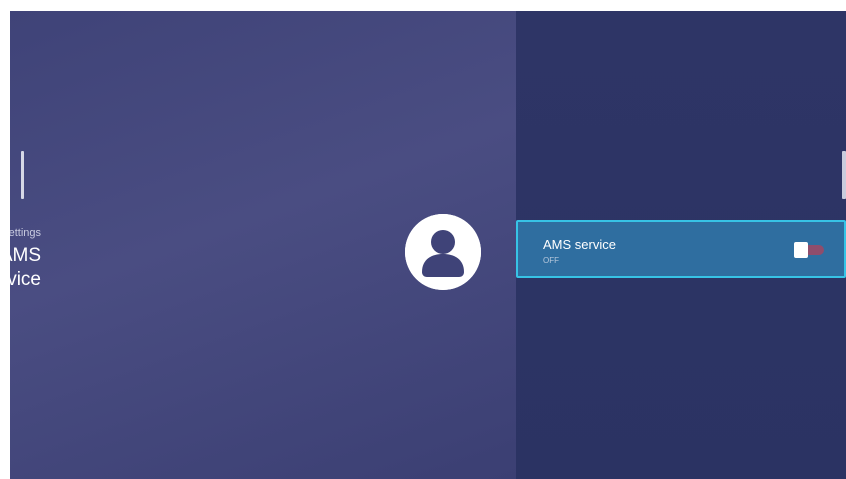 The width and height of the screenshot is (846, 479). Describe the element at coordinates (25, 233) in the screenshot. I see `breadcrumb: Settings` at that location.